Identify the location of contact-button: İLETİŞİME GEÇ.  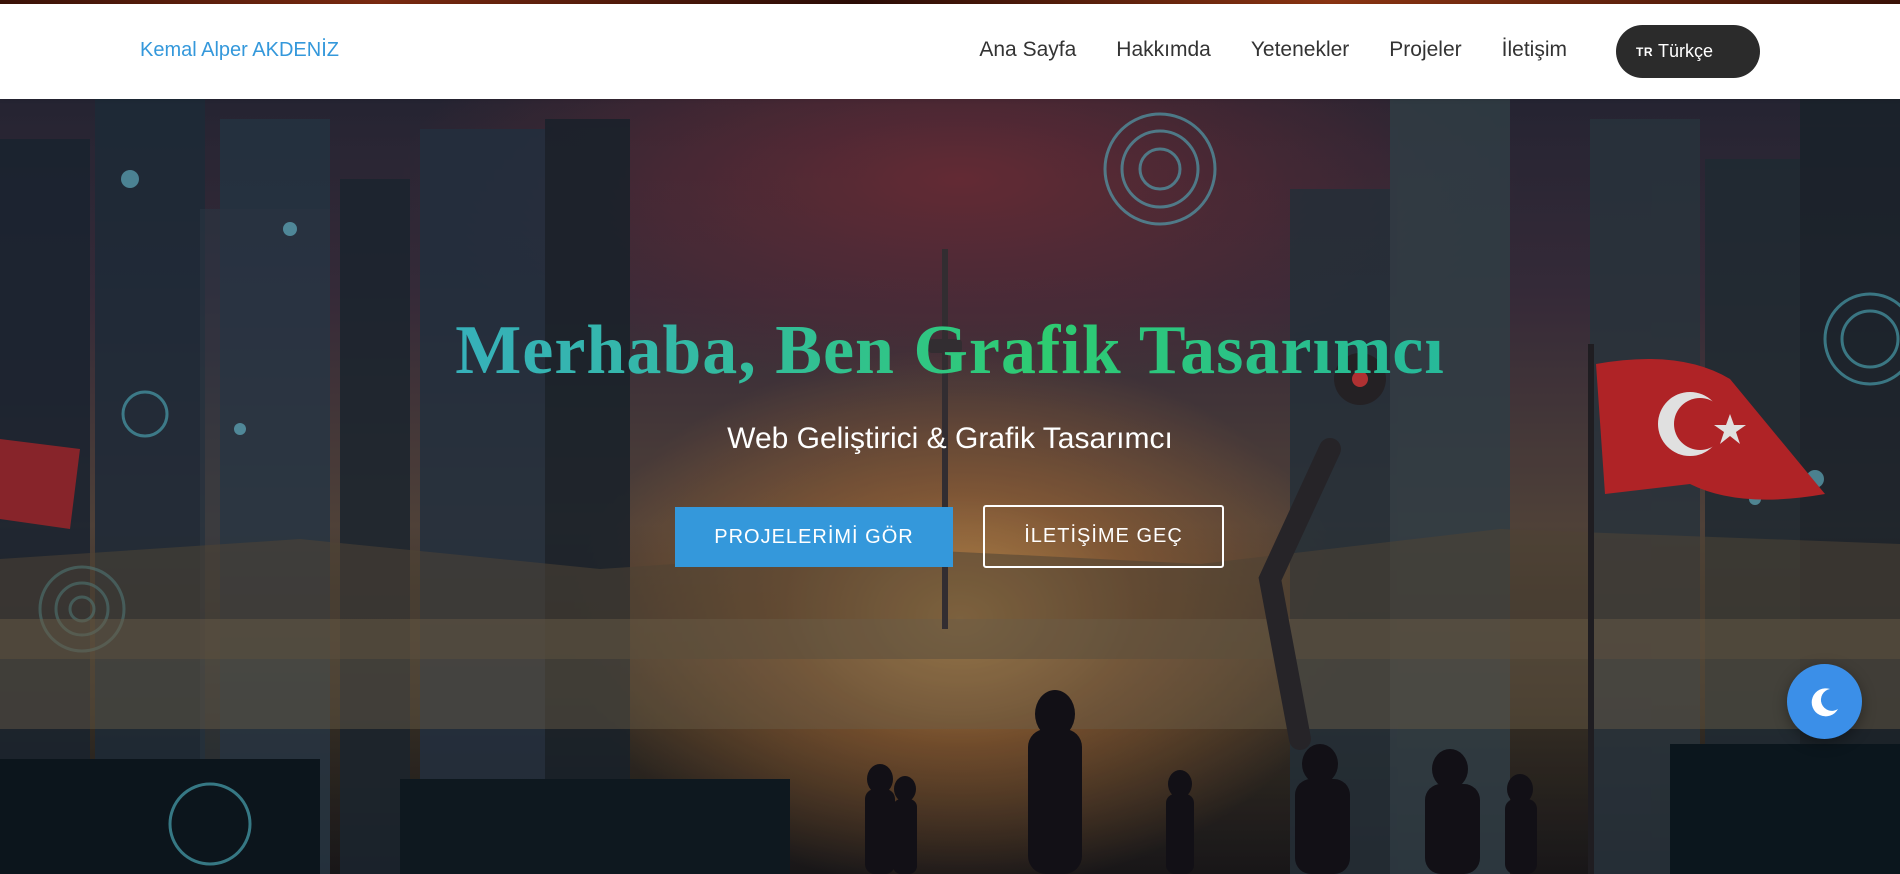
(1103, 536).